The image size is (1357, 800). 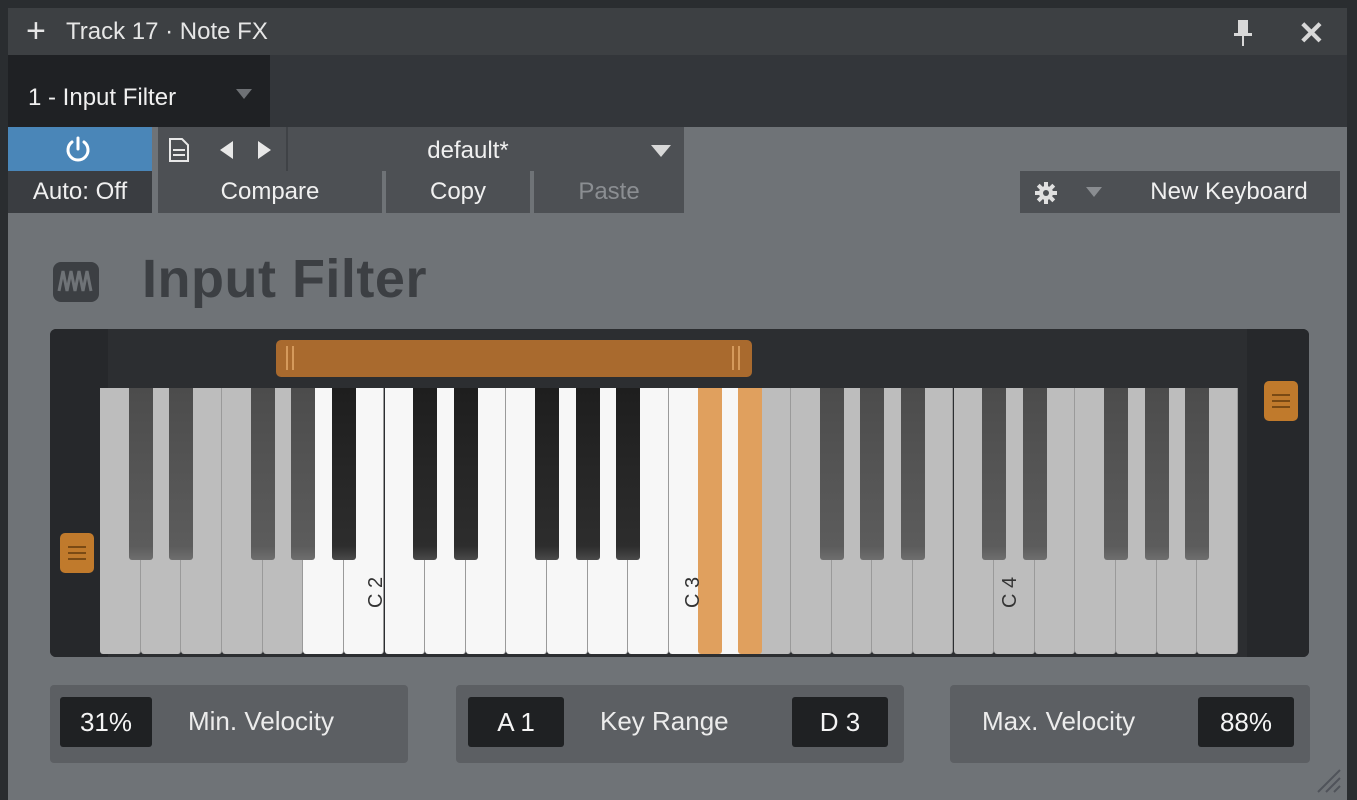 What do you see at coordinates (287, 358) in the screenshot?
I see `range-low-grip` at bounding box center [287, 358].